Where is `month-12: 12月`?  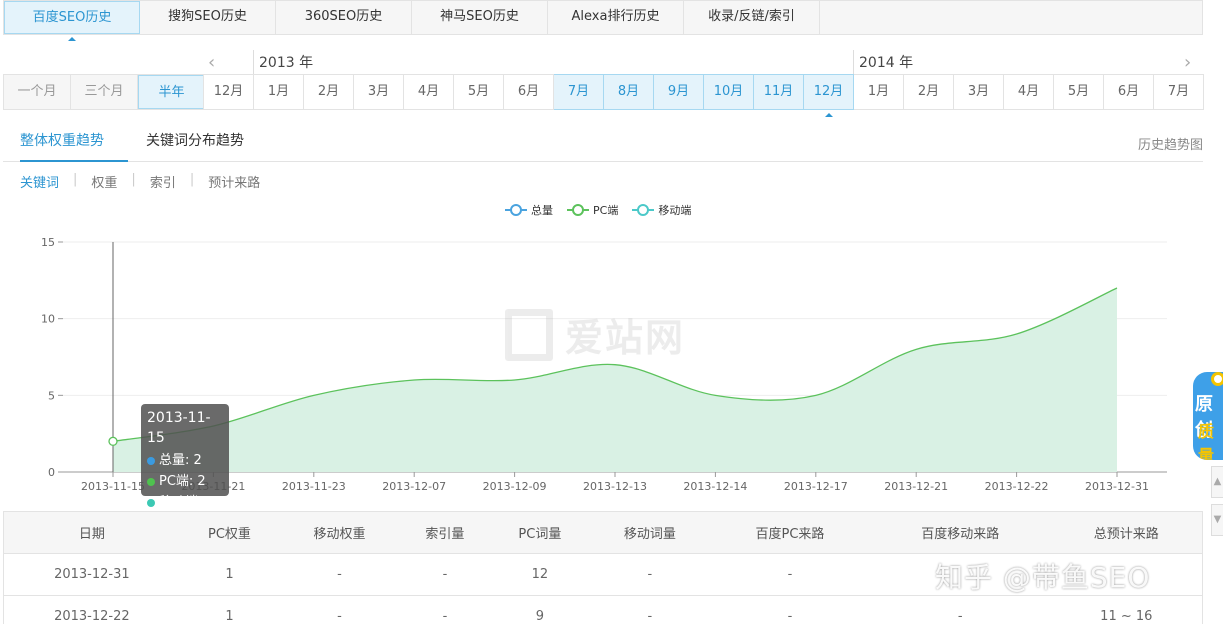 month-12: 12月 is located at coordinates (829, 95).